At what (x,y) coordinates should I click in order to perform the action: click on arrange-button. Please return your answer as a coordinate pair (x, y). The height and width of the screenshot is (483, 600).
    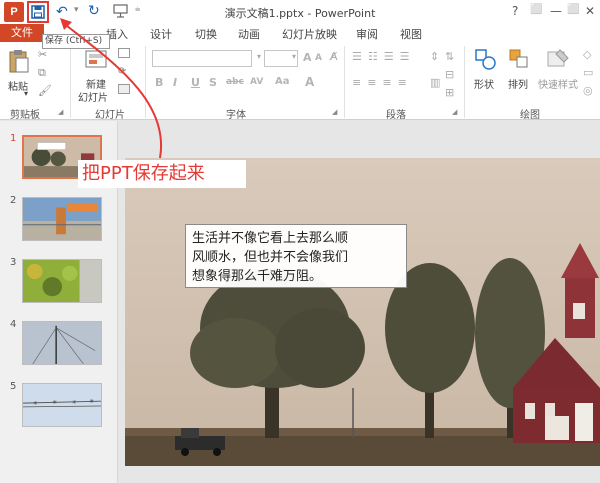
    Looking at the image, I should click on (519, 60).